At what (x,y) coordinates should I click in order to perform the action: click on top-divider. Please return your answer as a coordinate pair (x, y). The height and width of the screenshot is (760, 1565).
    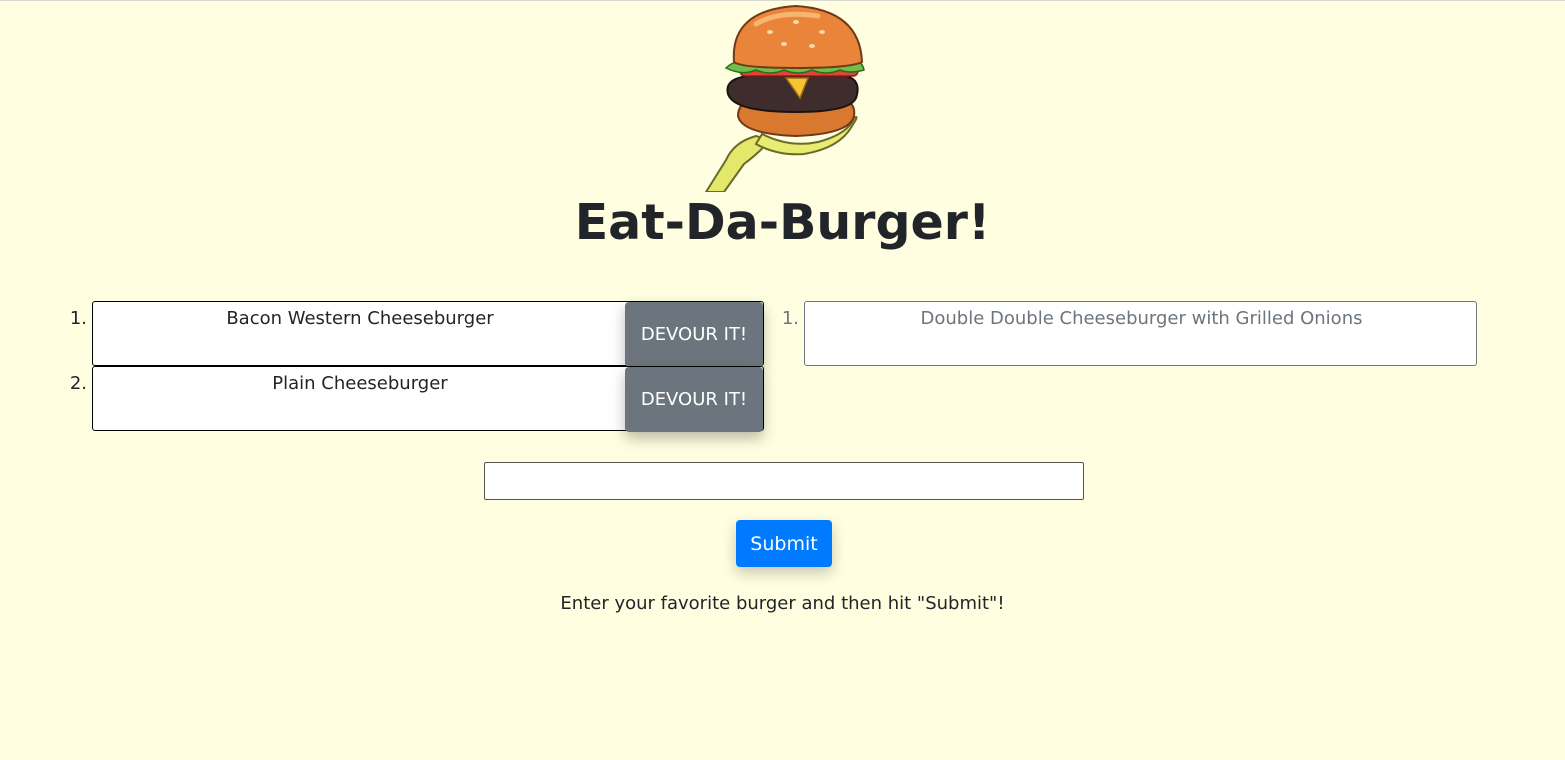
    Looking at the image, I should click on (782, 0).